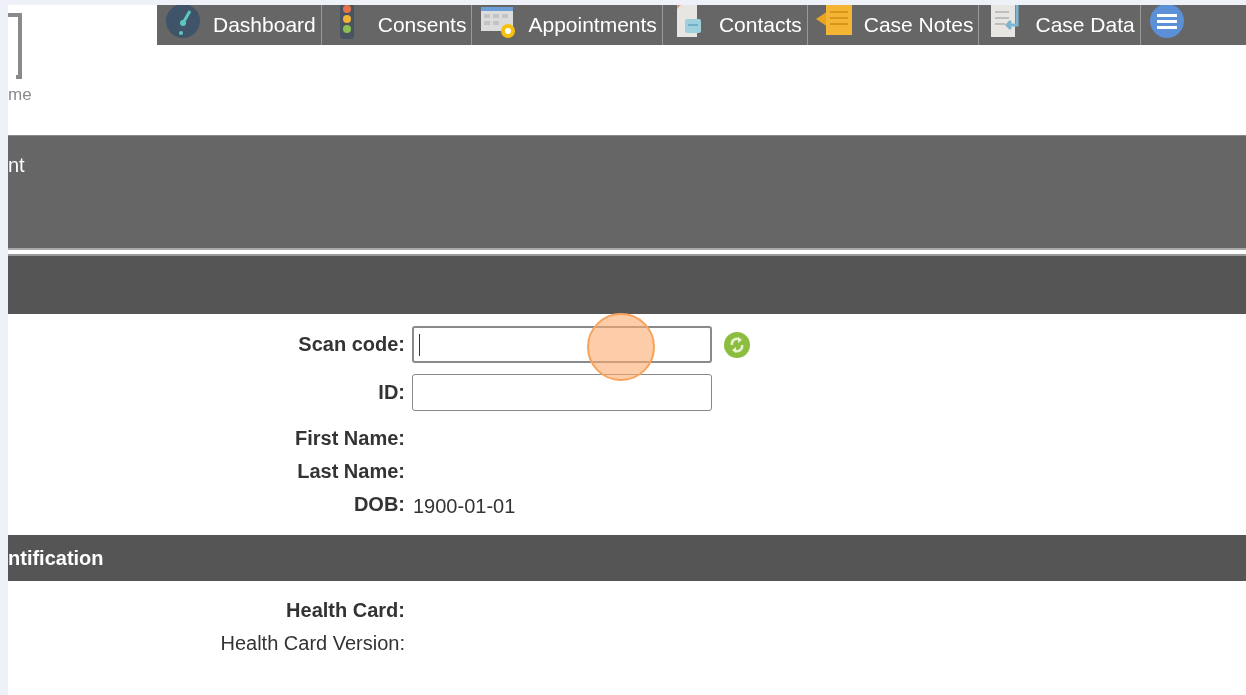 The width and height of the screenshot is (1246, 695). Describe the element at coordinates (352, 344) in the screenshot. I see `field-label: Scan code:` at that location.